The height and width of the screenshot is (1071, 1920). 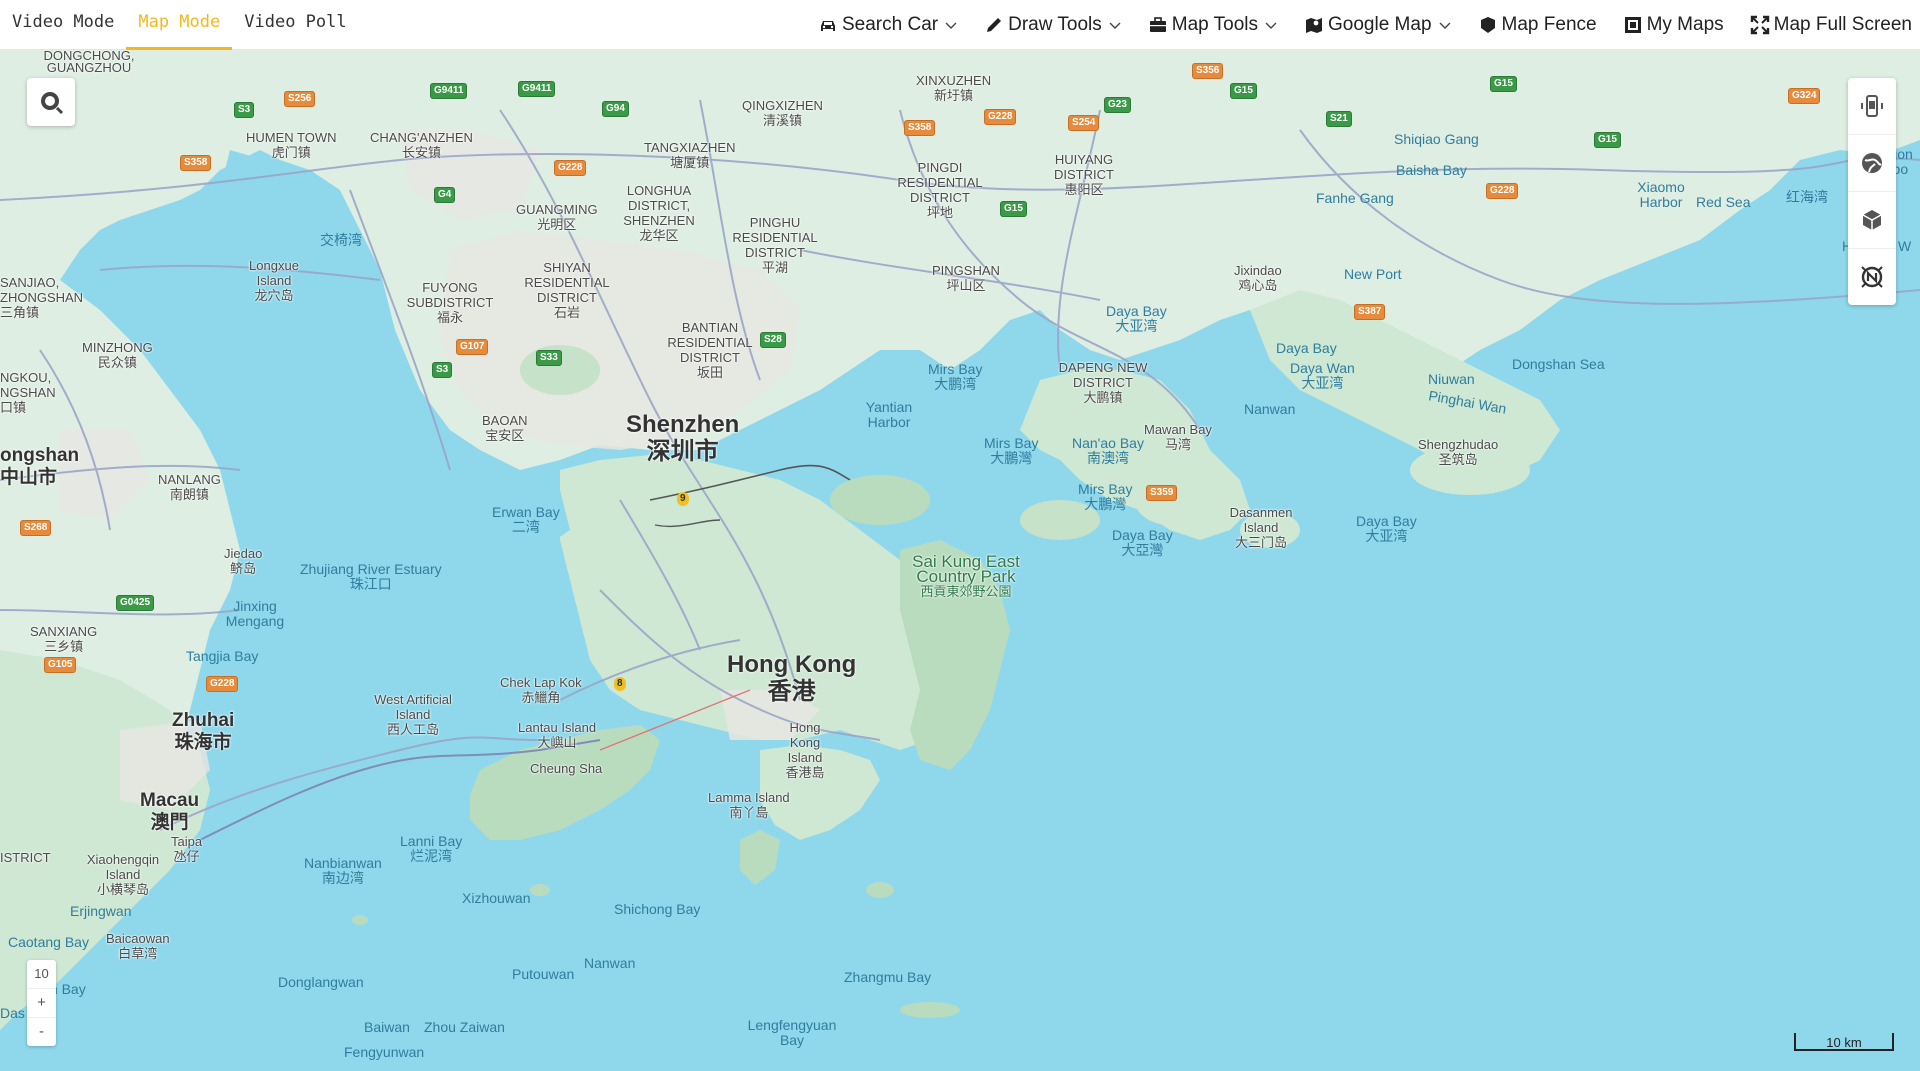 What do you see at coordinates (449, 91) in the screenshot?
I see `road-shield: G9411` at bounding box center [449, 91].